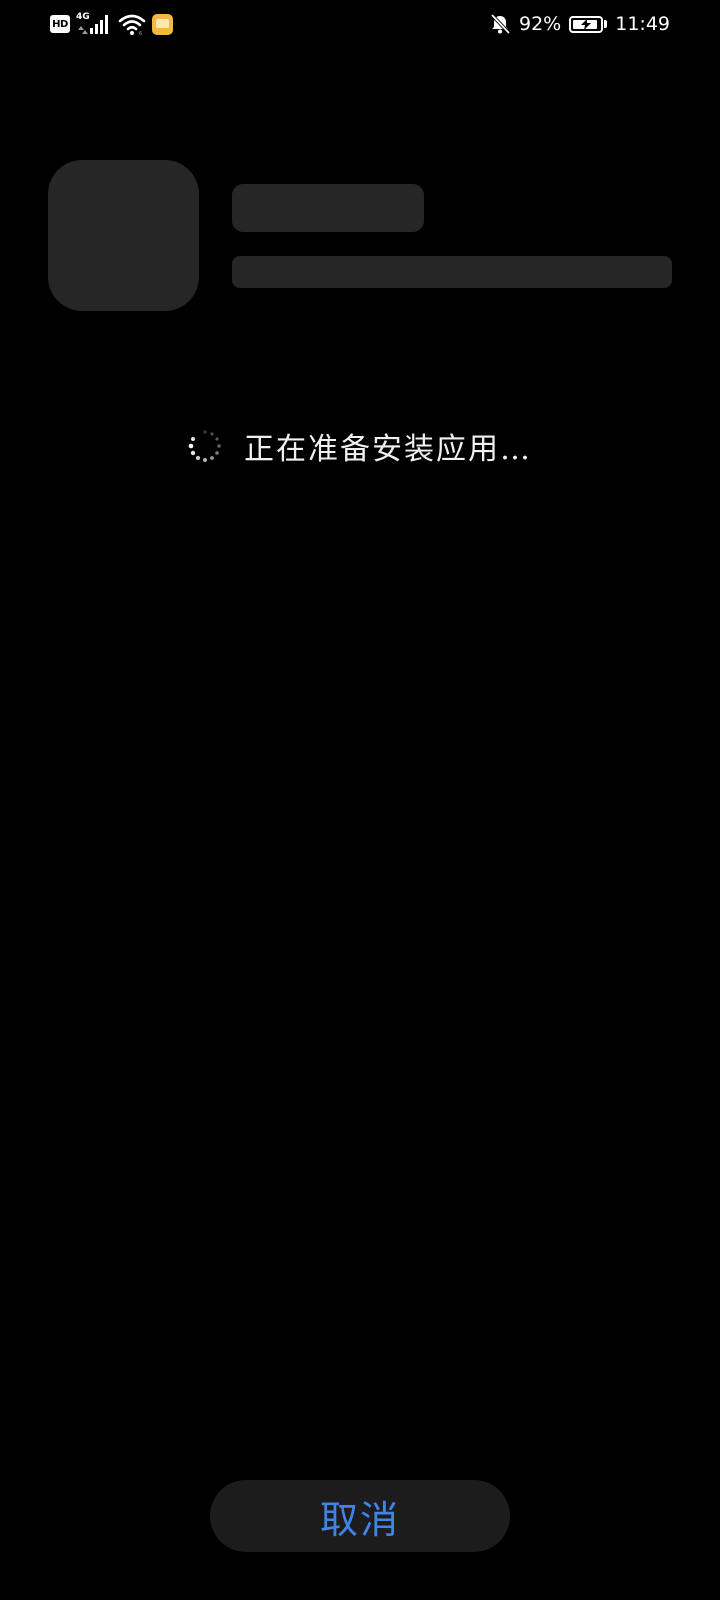  Describe the element at coordinates (359, 1519) in the screenshot. I see `cancel-button-label: 取消` at that location.